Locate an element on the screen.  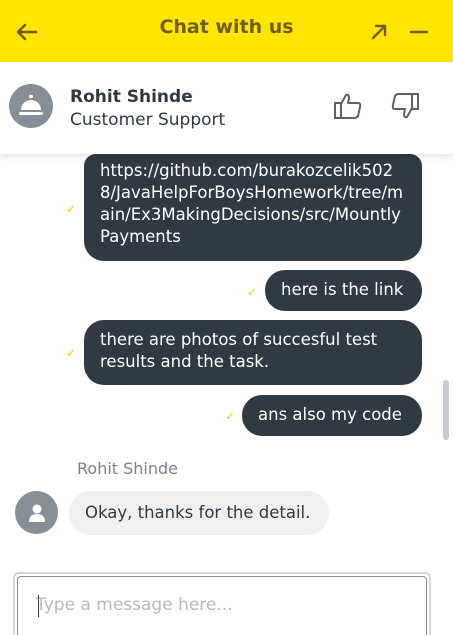
message-scrollbar is located at coordinates (446, 410).